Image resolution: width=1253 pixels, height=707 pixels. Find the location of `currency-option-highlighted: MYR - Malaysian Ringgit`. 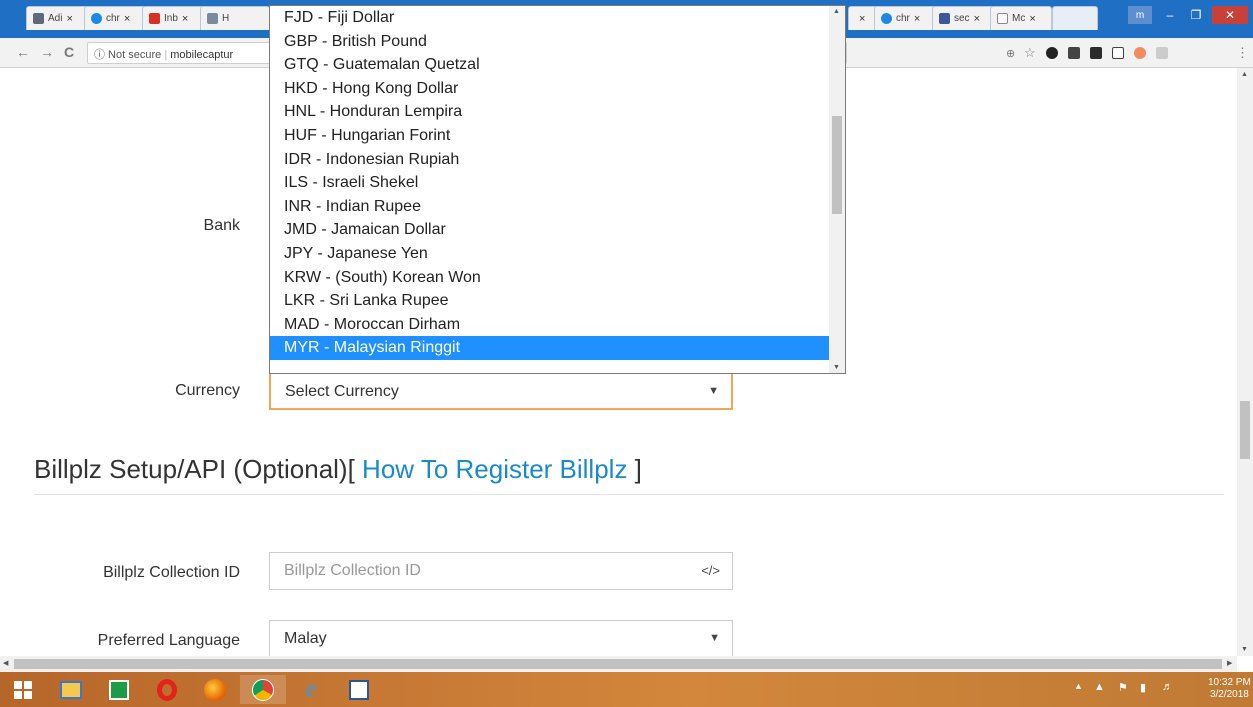

currency-option-highlighted: MYR - Malaysian Ringgit is located at coordinates (557, 348).